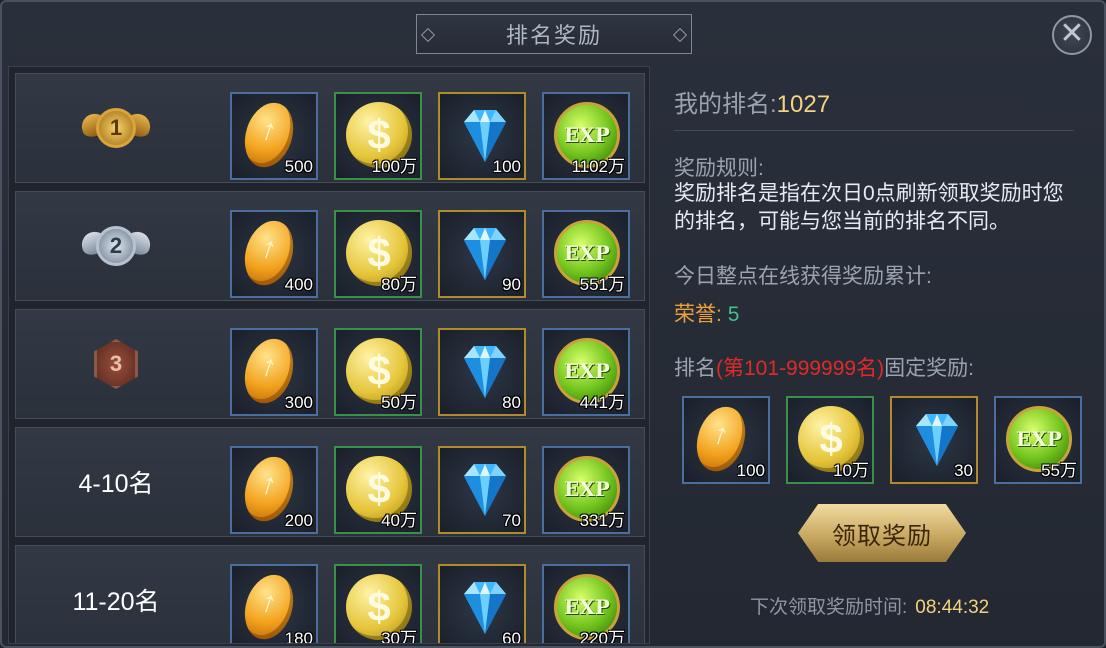  I want to click on reward-item: 500, so click(274, 136).